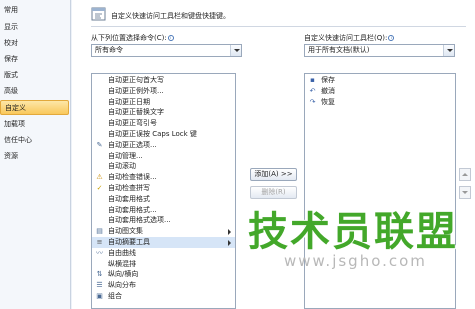  I want to click on toolbar-customize-icon, so click(98, 14).